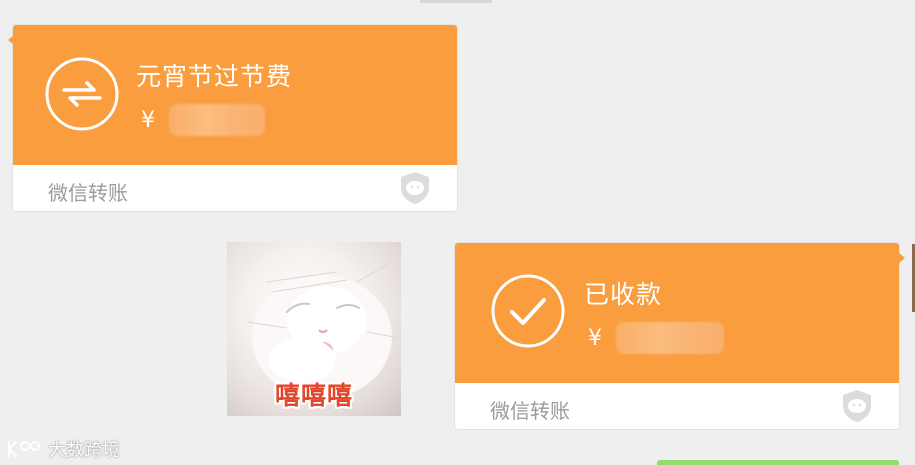  I want to click on bubble-tail, so click(902, 258).